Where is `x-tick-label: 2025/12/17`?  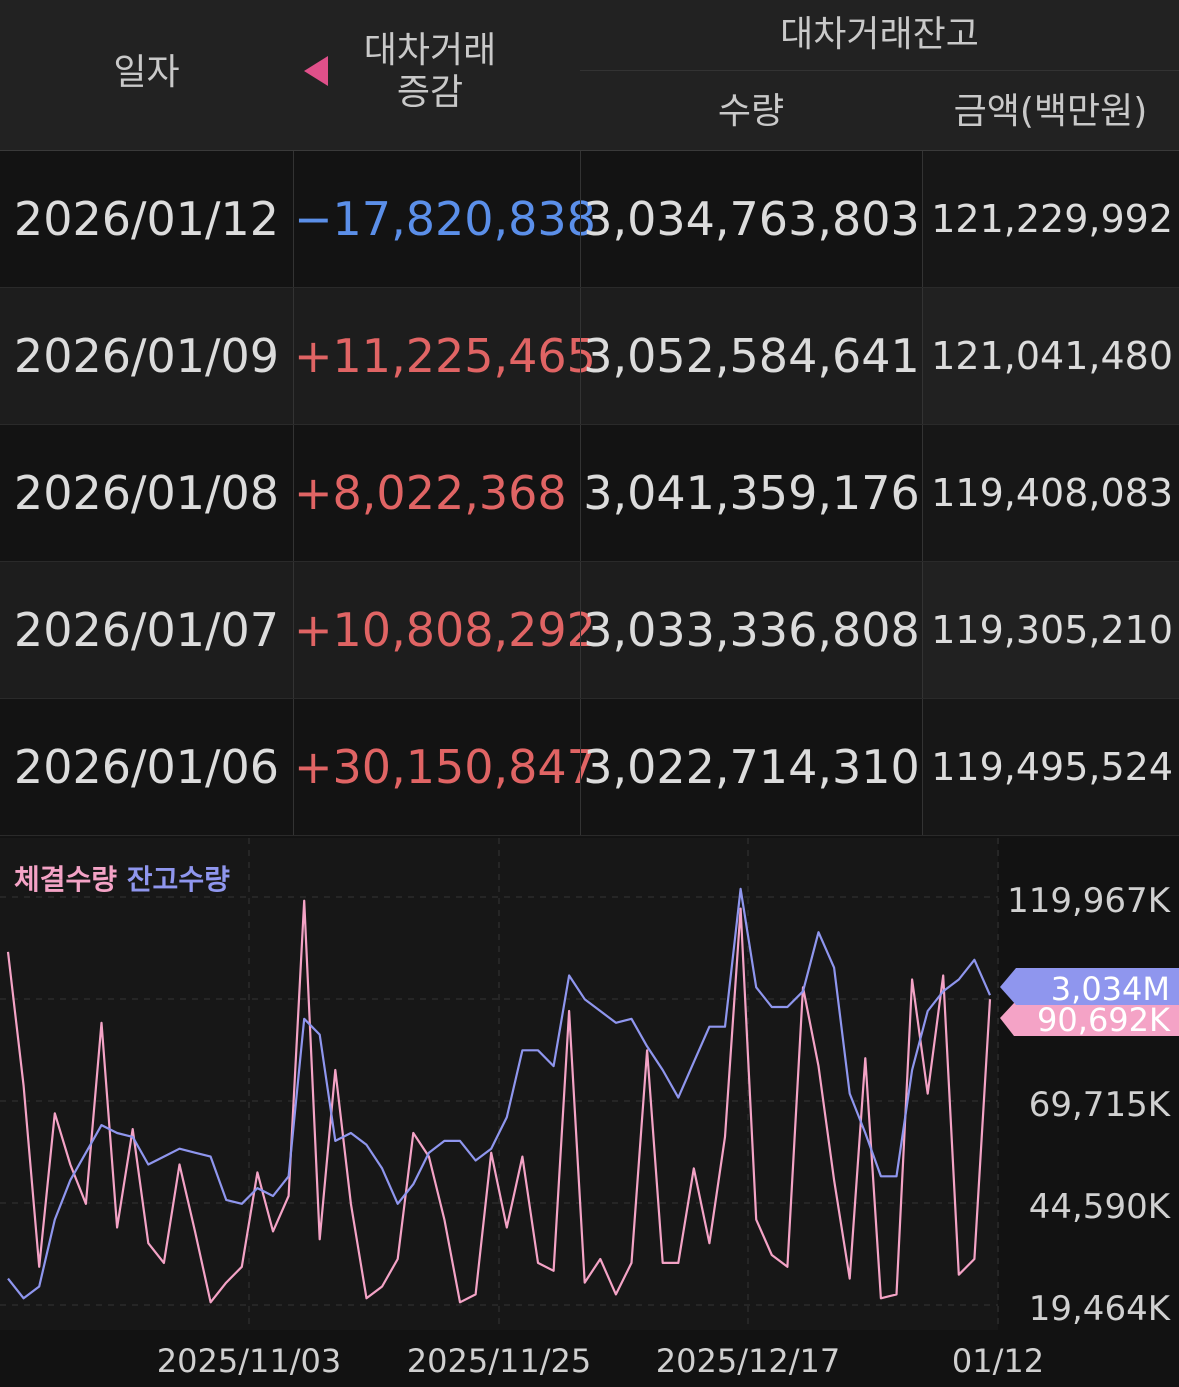
x-tick-label: 2025/12/17 is located at coordinates (748, 1361).